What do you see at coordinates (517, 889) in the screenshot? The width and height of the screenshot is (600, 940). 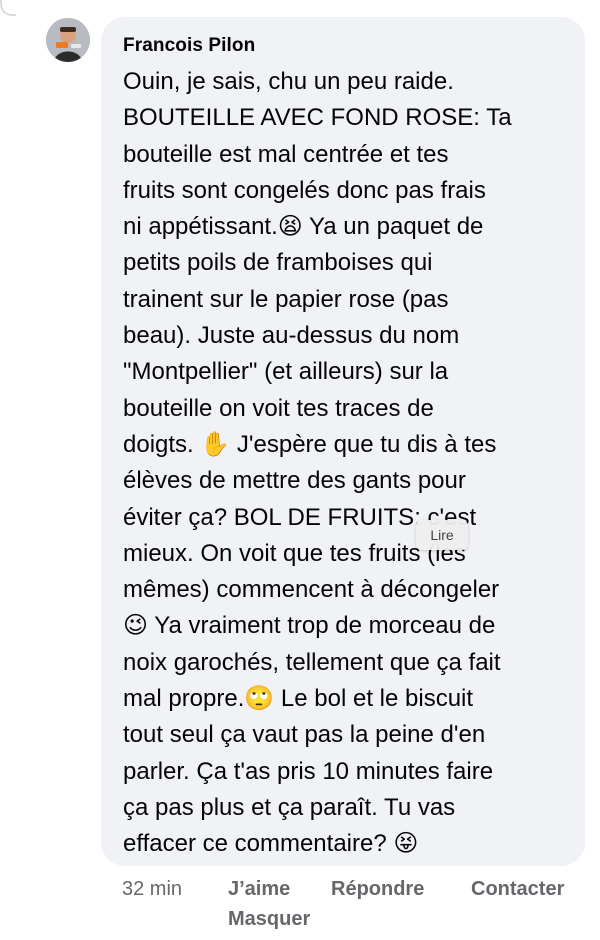 I see `contact-button: Contacter` at bounding box center [517, 889].